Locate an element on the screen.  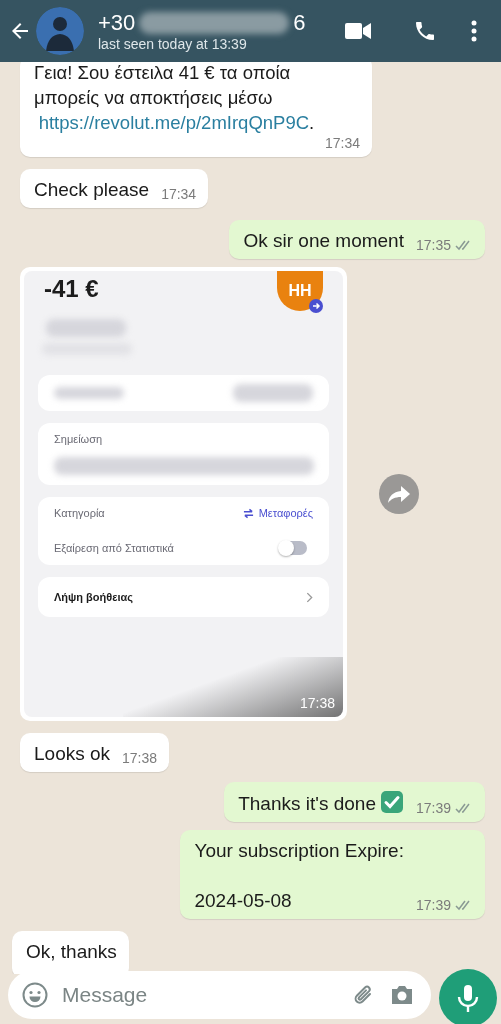
message-text: Thanks it's done is located at coordinates (321, 803).